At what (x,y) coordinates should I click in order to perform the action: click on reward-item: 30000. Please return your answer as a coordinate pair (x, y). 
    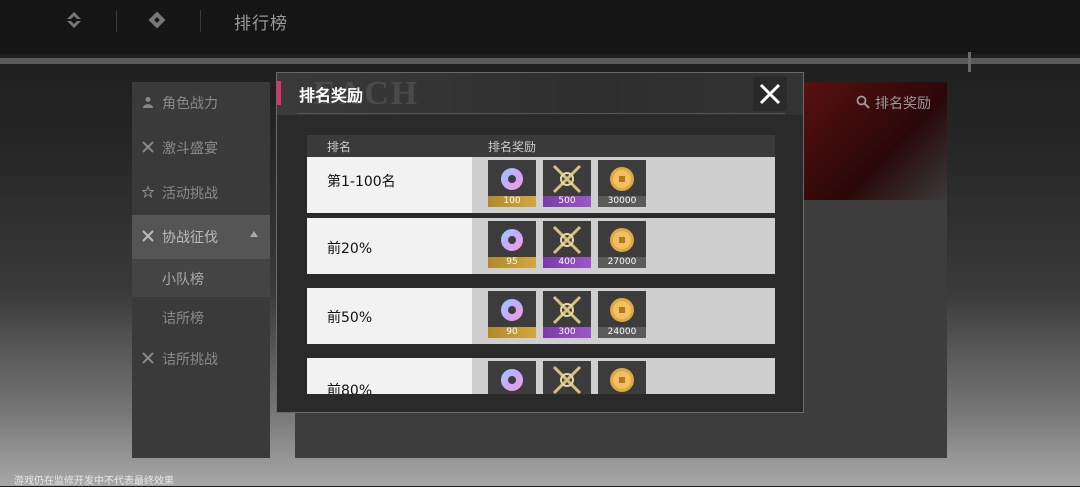
    Looking at the image, I should click on (622, 183).